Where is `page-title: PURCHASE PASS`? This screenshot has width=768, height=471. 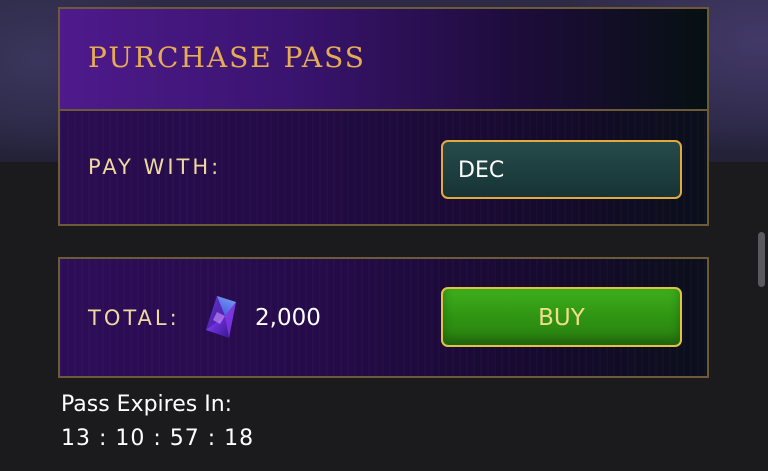
page-title: PURCHASE PASS is located at coordinates (227, 57).